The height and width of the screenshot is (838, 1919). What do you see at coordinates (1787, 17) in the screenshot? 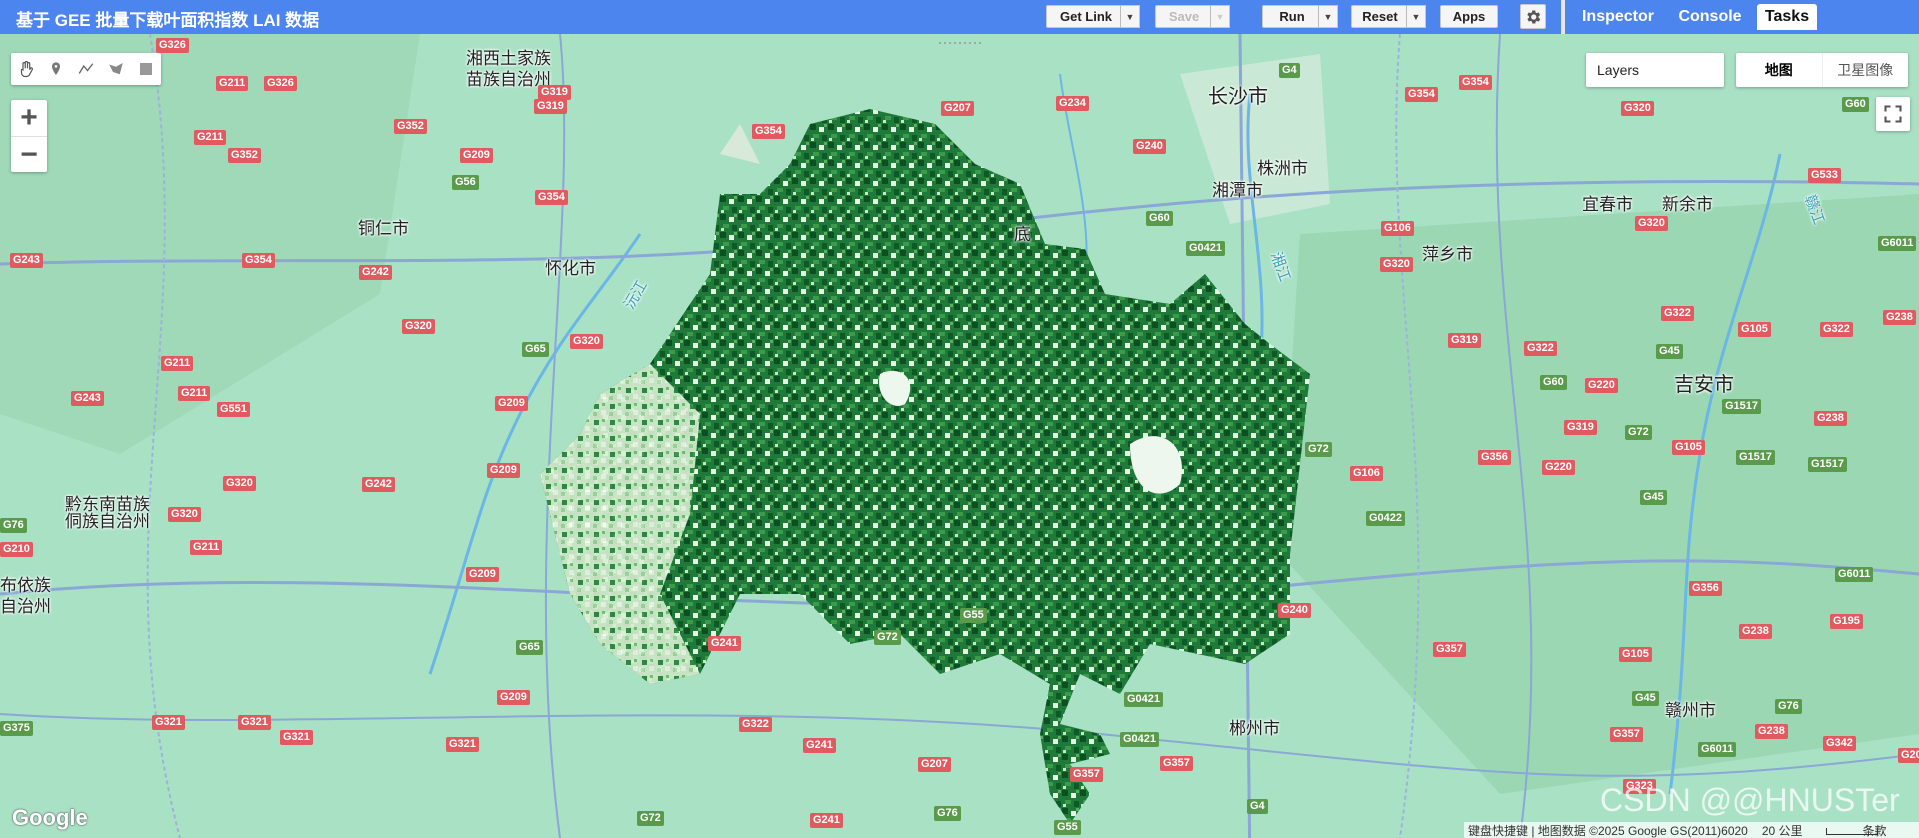
I see `tab-tasks: Tasks` at bounding box center [1787, 17].